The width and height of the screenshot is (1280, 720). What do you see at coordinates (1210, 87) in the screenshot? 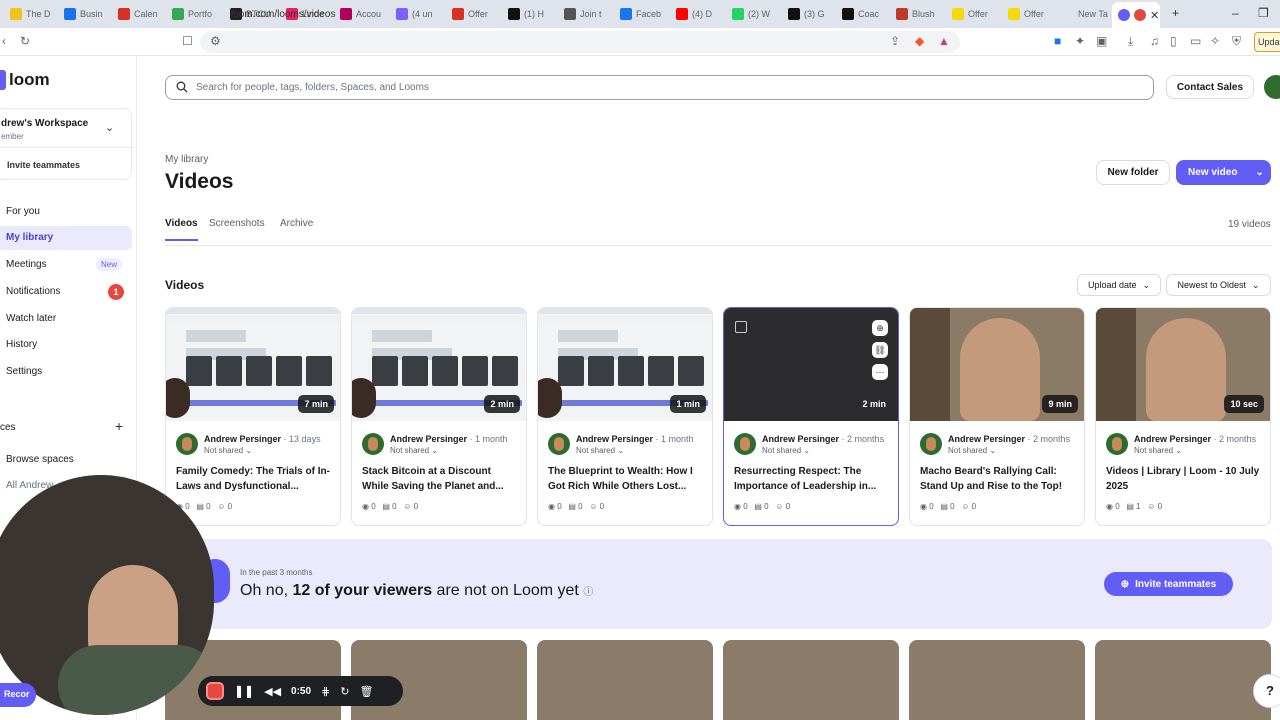
I see `contact-sales-button: Contact Sales` at bounding box center [1210, 87].